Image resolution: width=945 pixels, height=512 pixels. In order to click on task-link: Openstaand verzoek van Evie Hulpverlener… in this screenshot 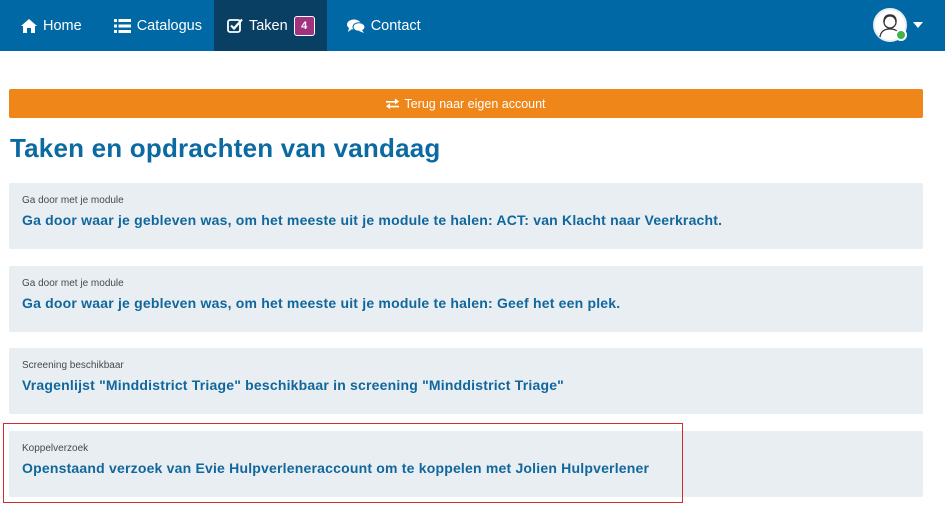, I will do `click(472, 468)`.